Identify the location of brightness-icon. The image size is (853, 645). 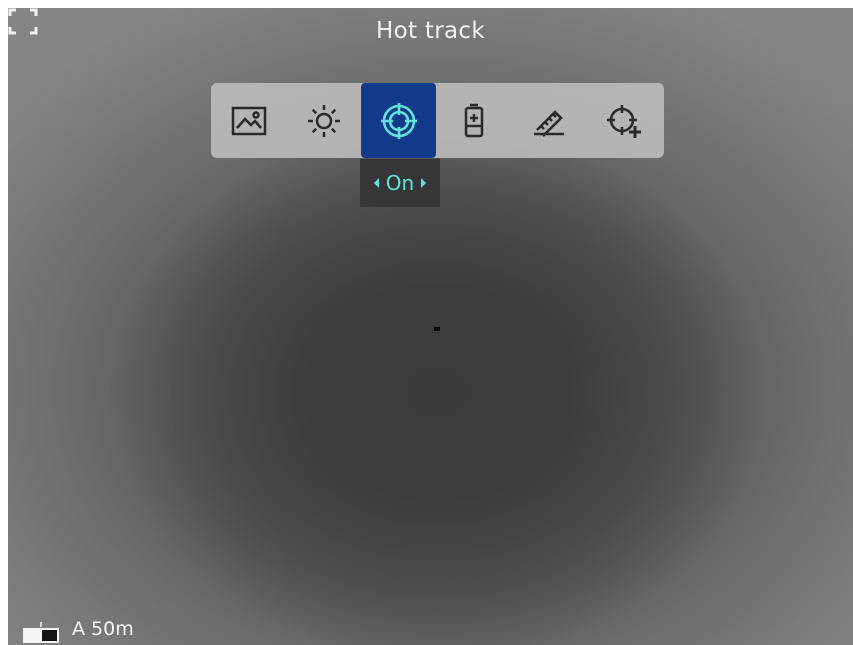
(323, 120).